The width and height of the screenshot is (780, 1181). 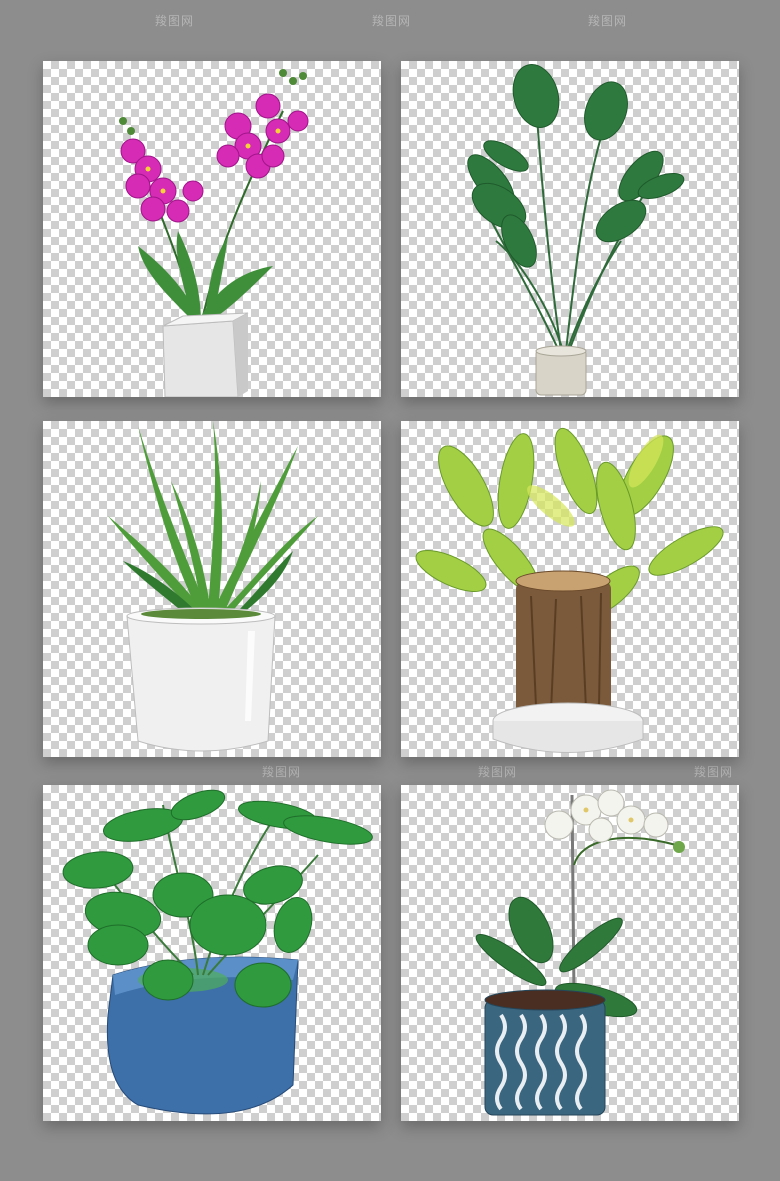 I want to click on bird-of-paradise-illustration, so click(x=576, y=230).